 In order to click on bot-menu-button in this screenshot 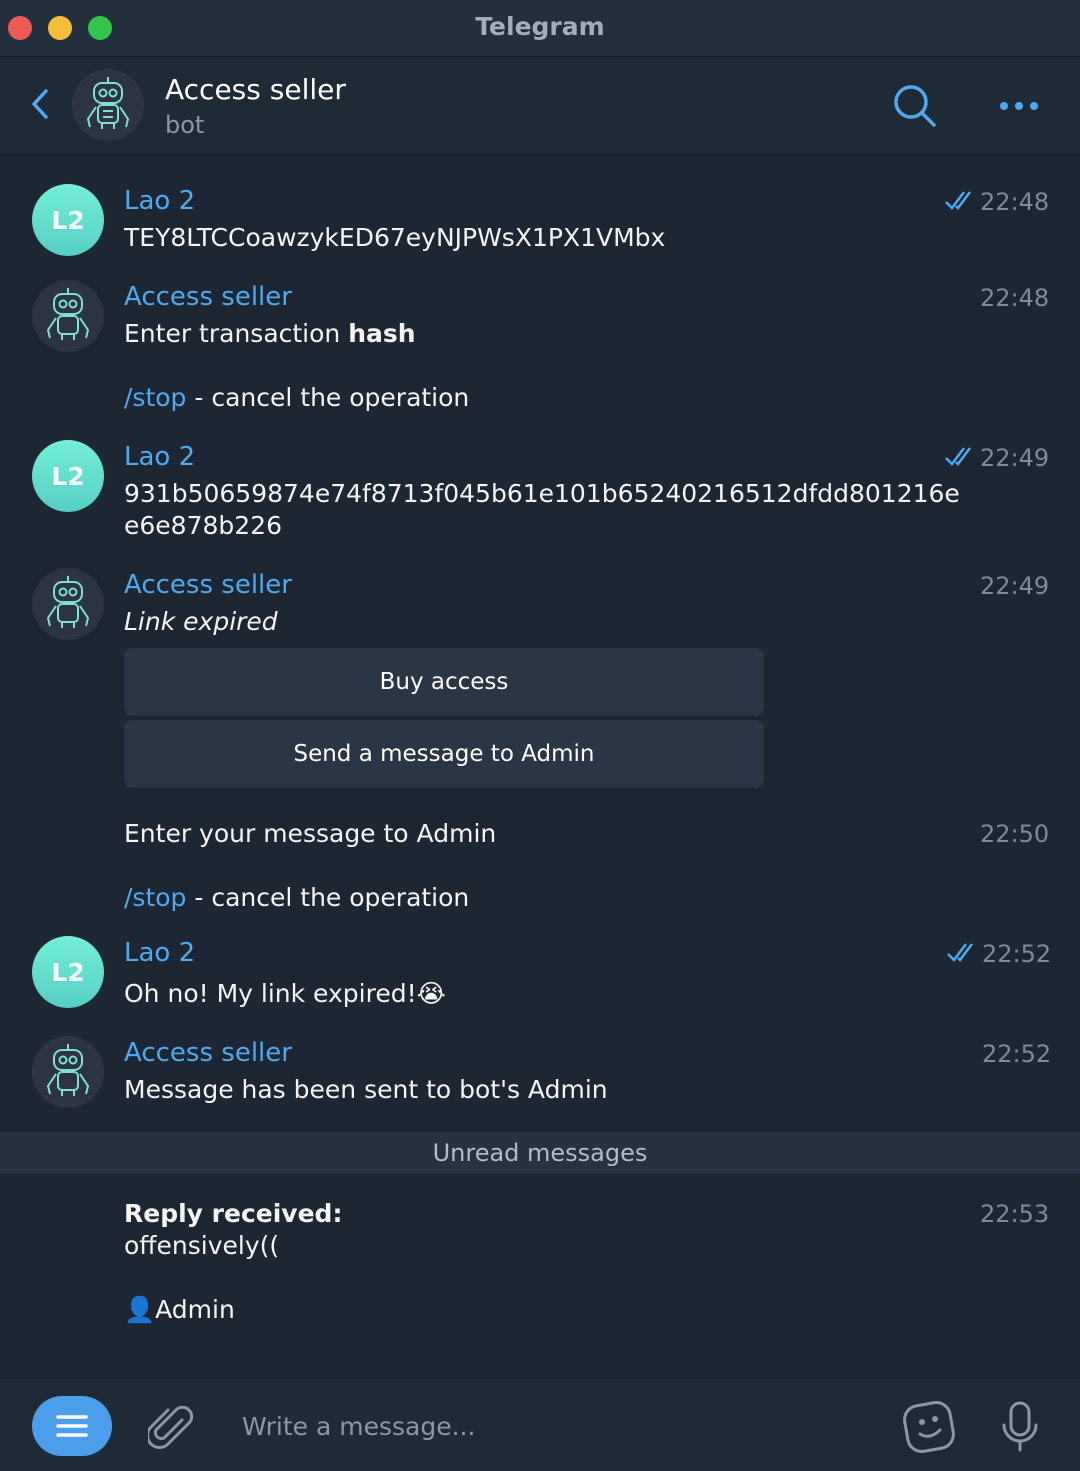, I will do `click(72, 1426)`.